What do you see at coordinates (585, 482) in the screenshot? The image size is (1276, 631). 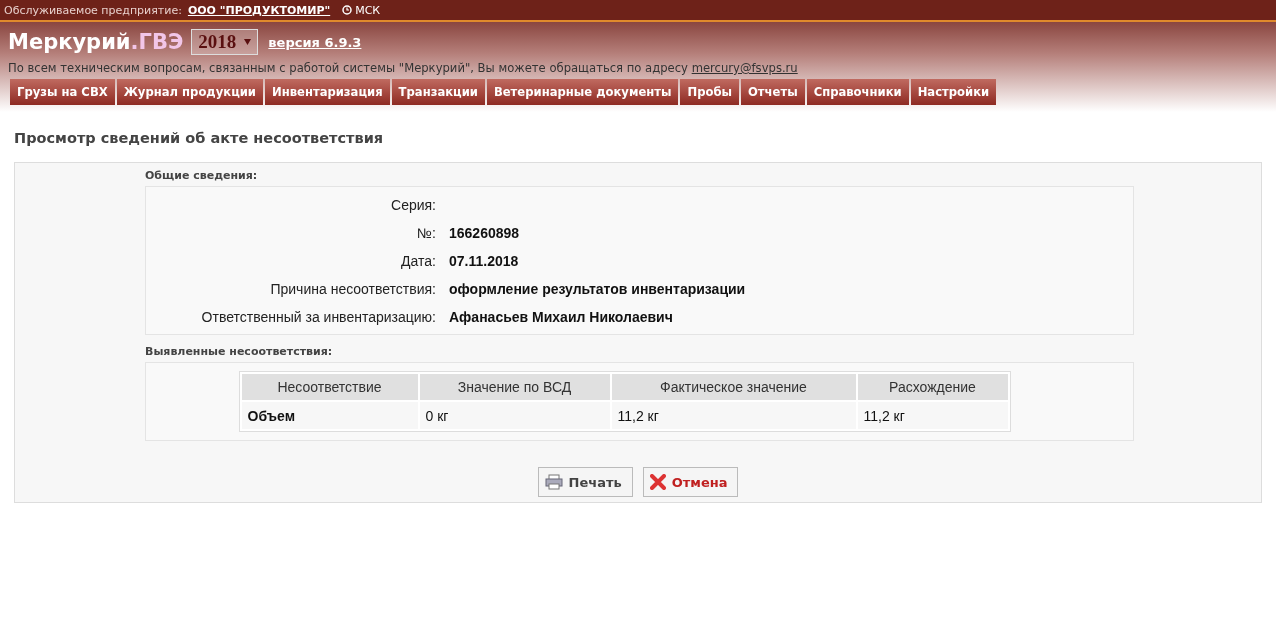 I see `print-button: Печать` at bounding box center [585, 482].